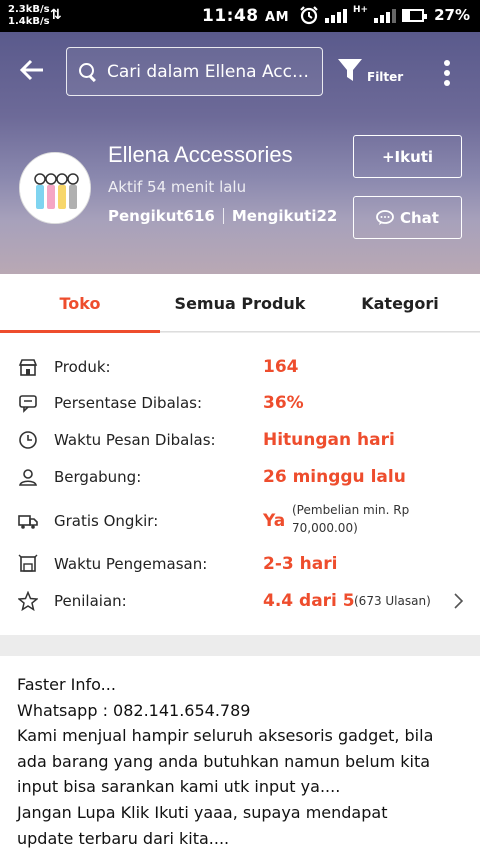  I want to click on net-upload: 2.3kB/s, so click(29, 9).